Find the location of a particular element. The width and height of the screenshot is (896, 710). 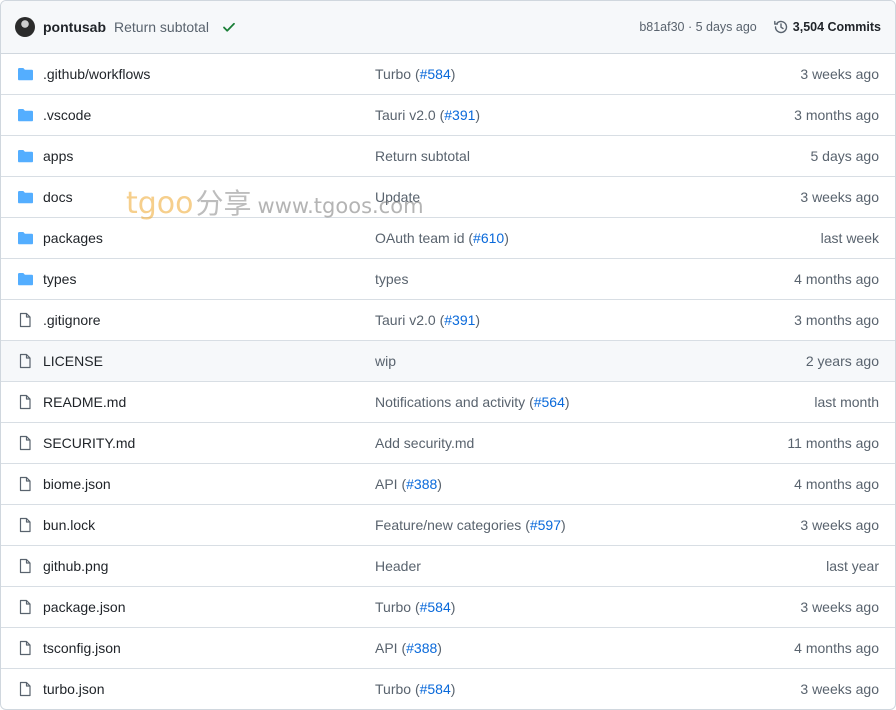

commits-link: 3,504 Commits is located at coordinates (827, 27).